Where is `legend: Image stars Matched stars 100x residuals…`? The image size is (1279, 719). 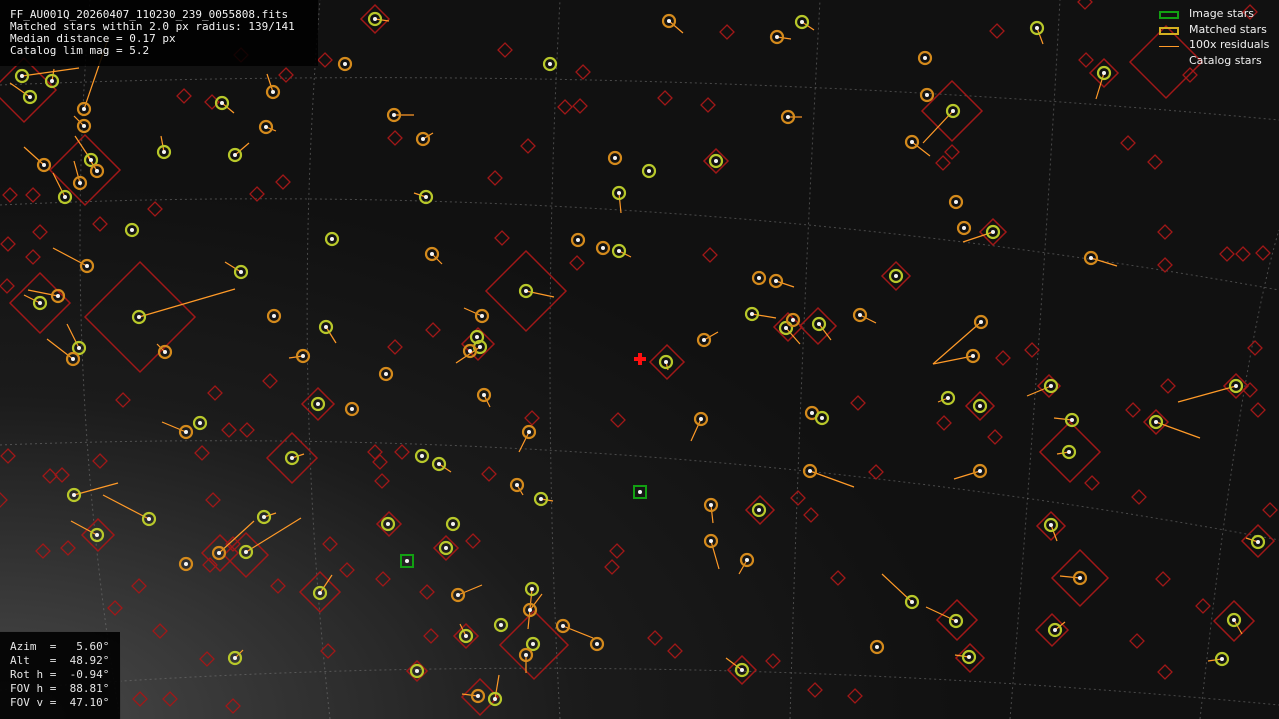 legend: Image stars Matched stars 100x residuals… is located at coordinates (1214, 36).